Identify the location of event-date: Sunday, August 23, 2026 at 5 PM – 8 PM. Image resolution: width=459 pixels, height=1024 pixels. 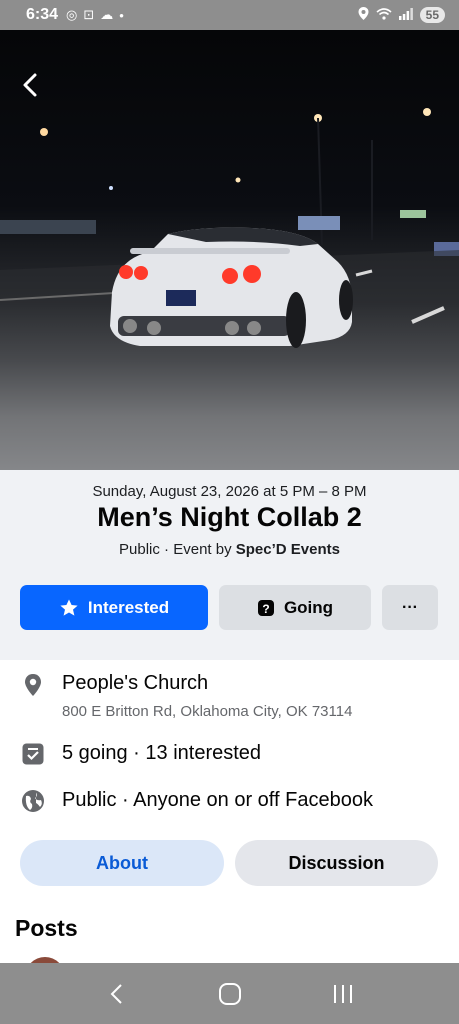
(229, 491).